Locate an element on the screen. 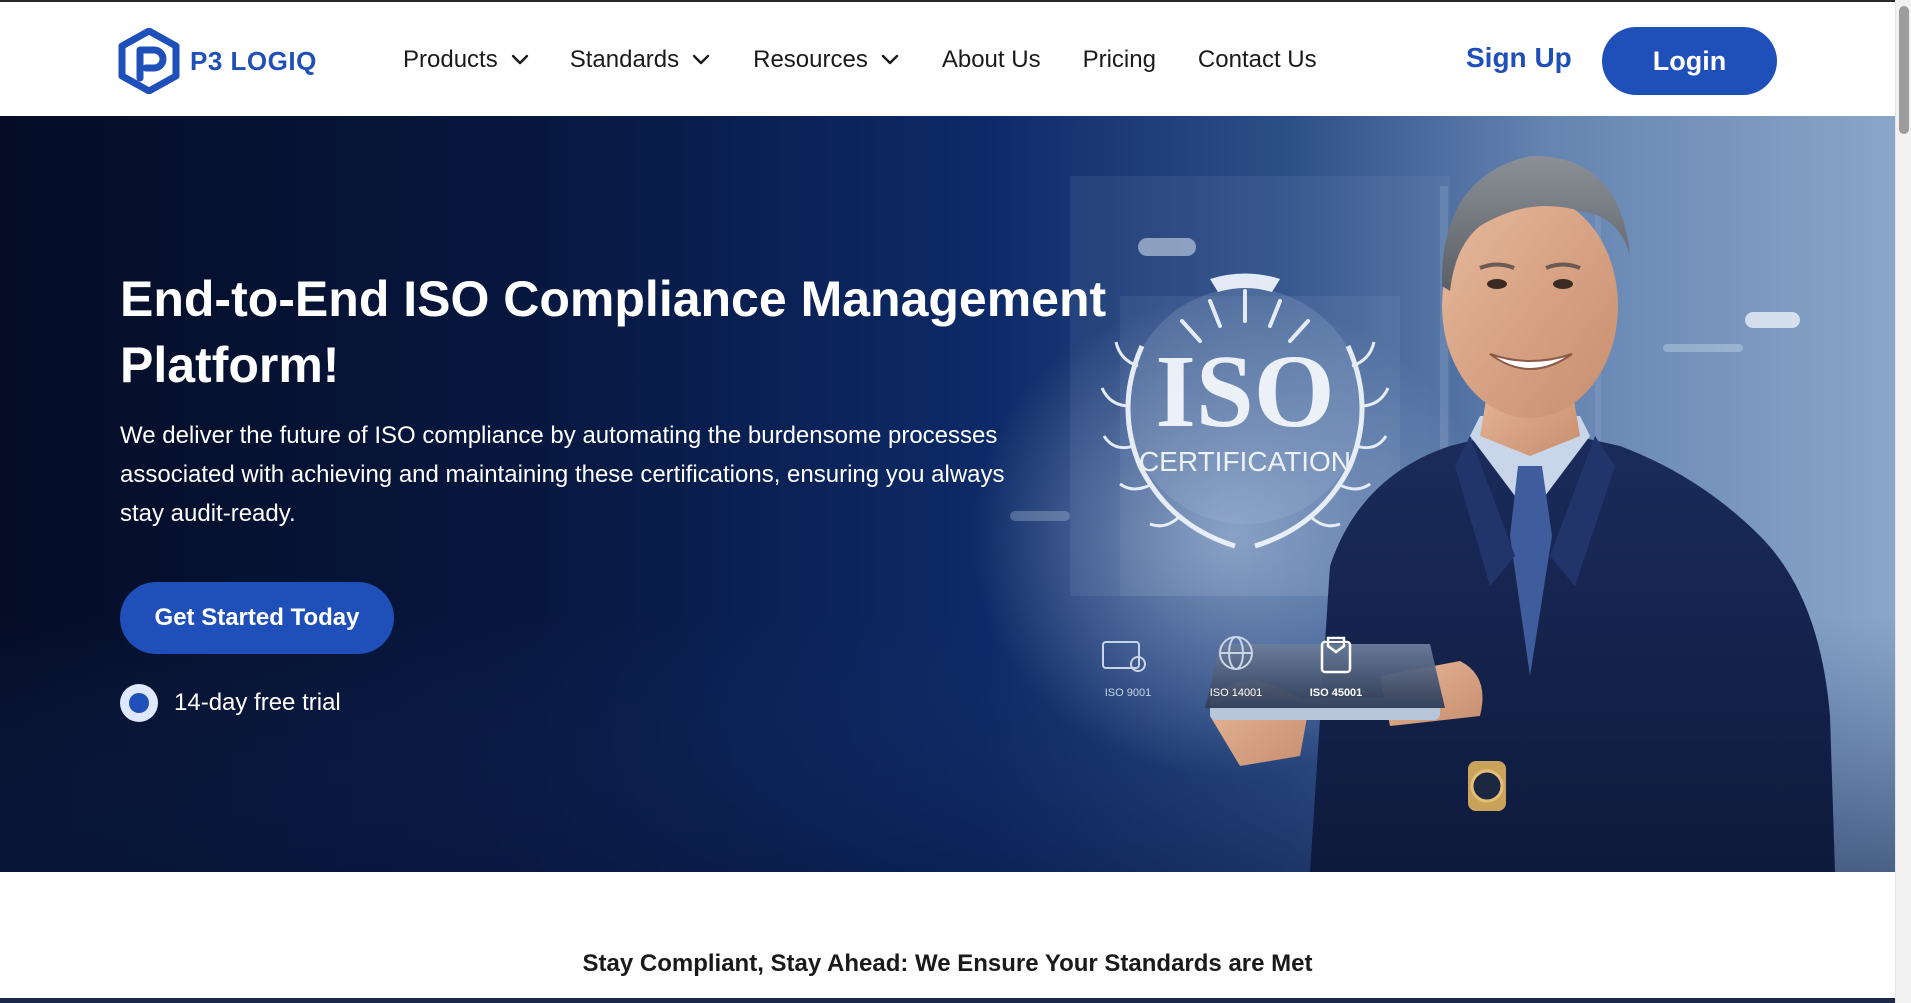  nav-about-us-label: About Us is located at coordinates (991, 59).